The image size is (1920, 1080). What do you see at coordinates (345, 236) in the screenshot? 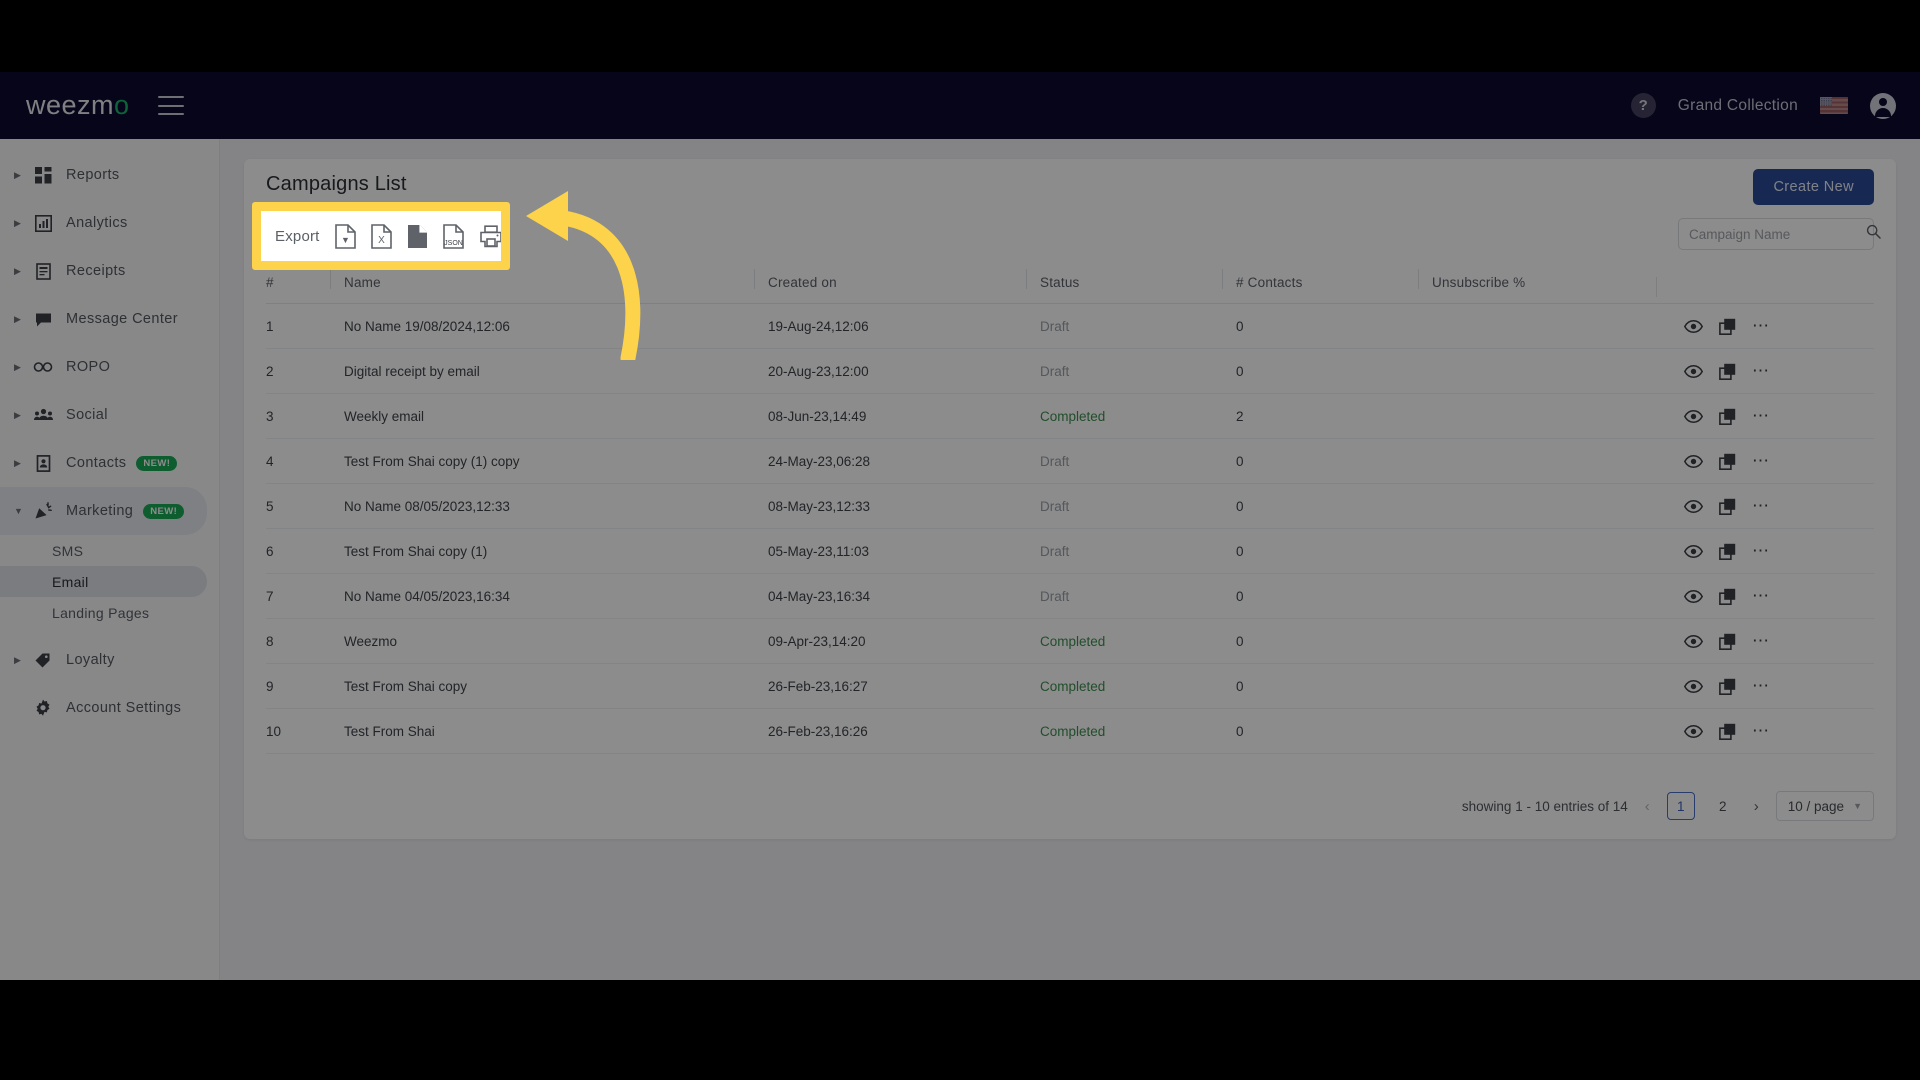
I see `export-pdf-button: ▼` at bounding box center [345, 236].